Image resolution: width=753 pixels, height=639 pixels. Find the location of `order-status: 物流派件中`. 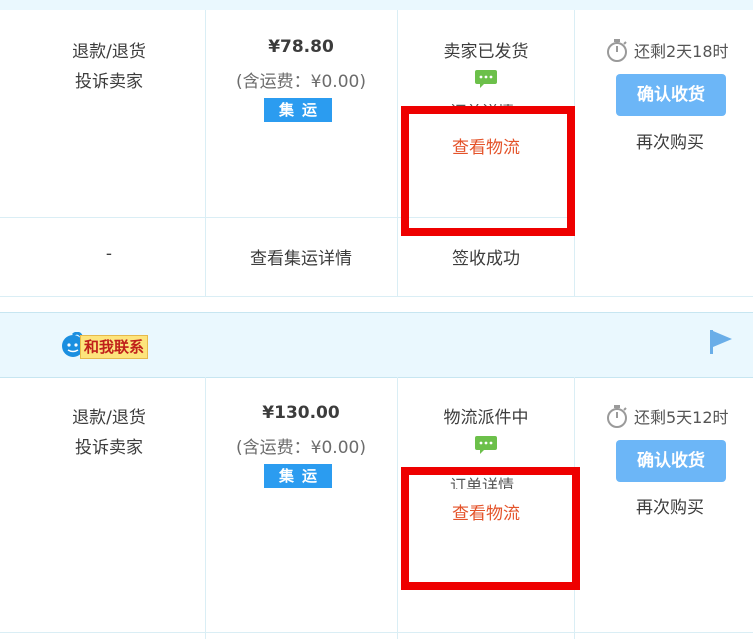

order-status: 物流派件中 is located at coordinates (486, 418).